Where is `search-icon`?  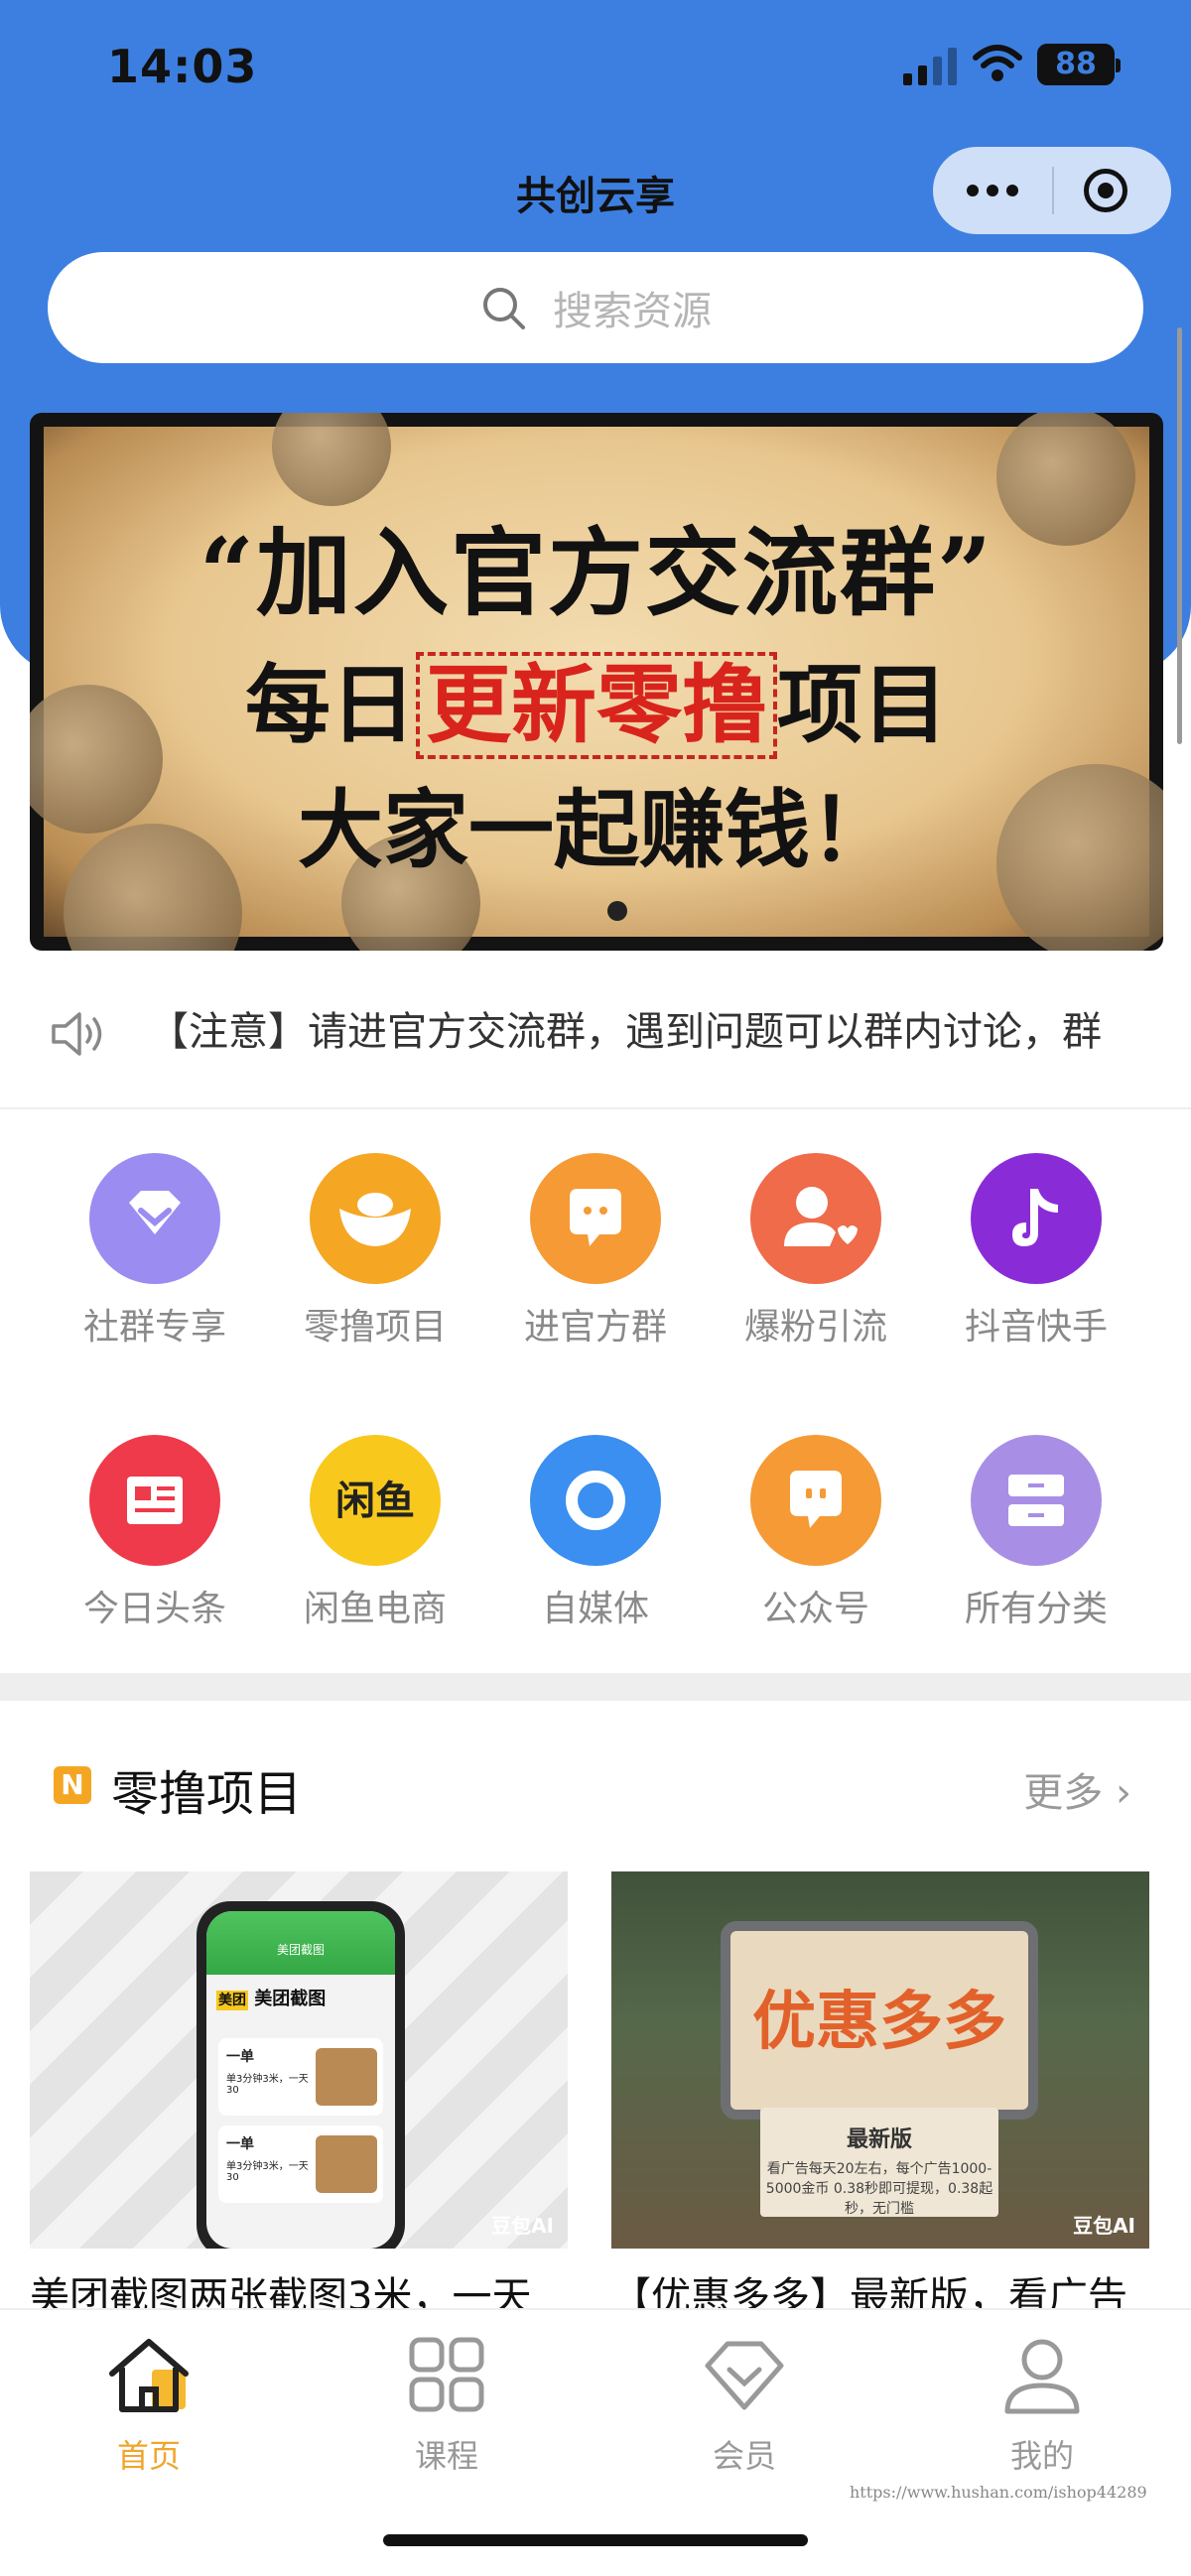 search-icon is located at coordinates (504, 309).